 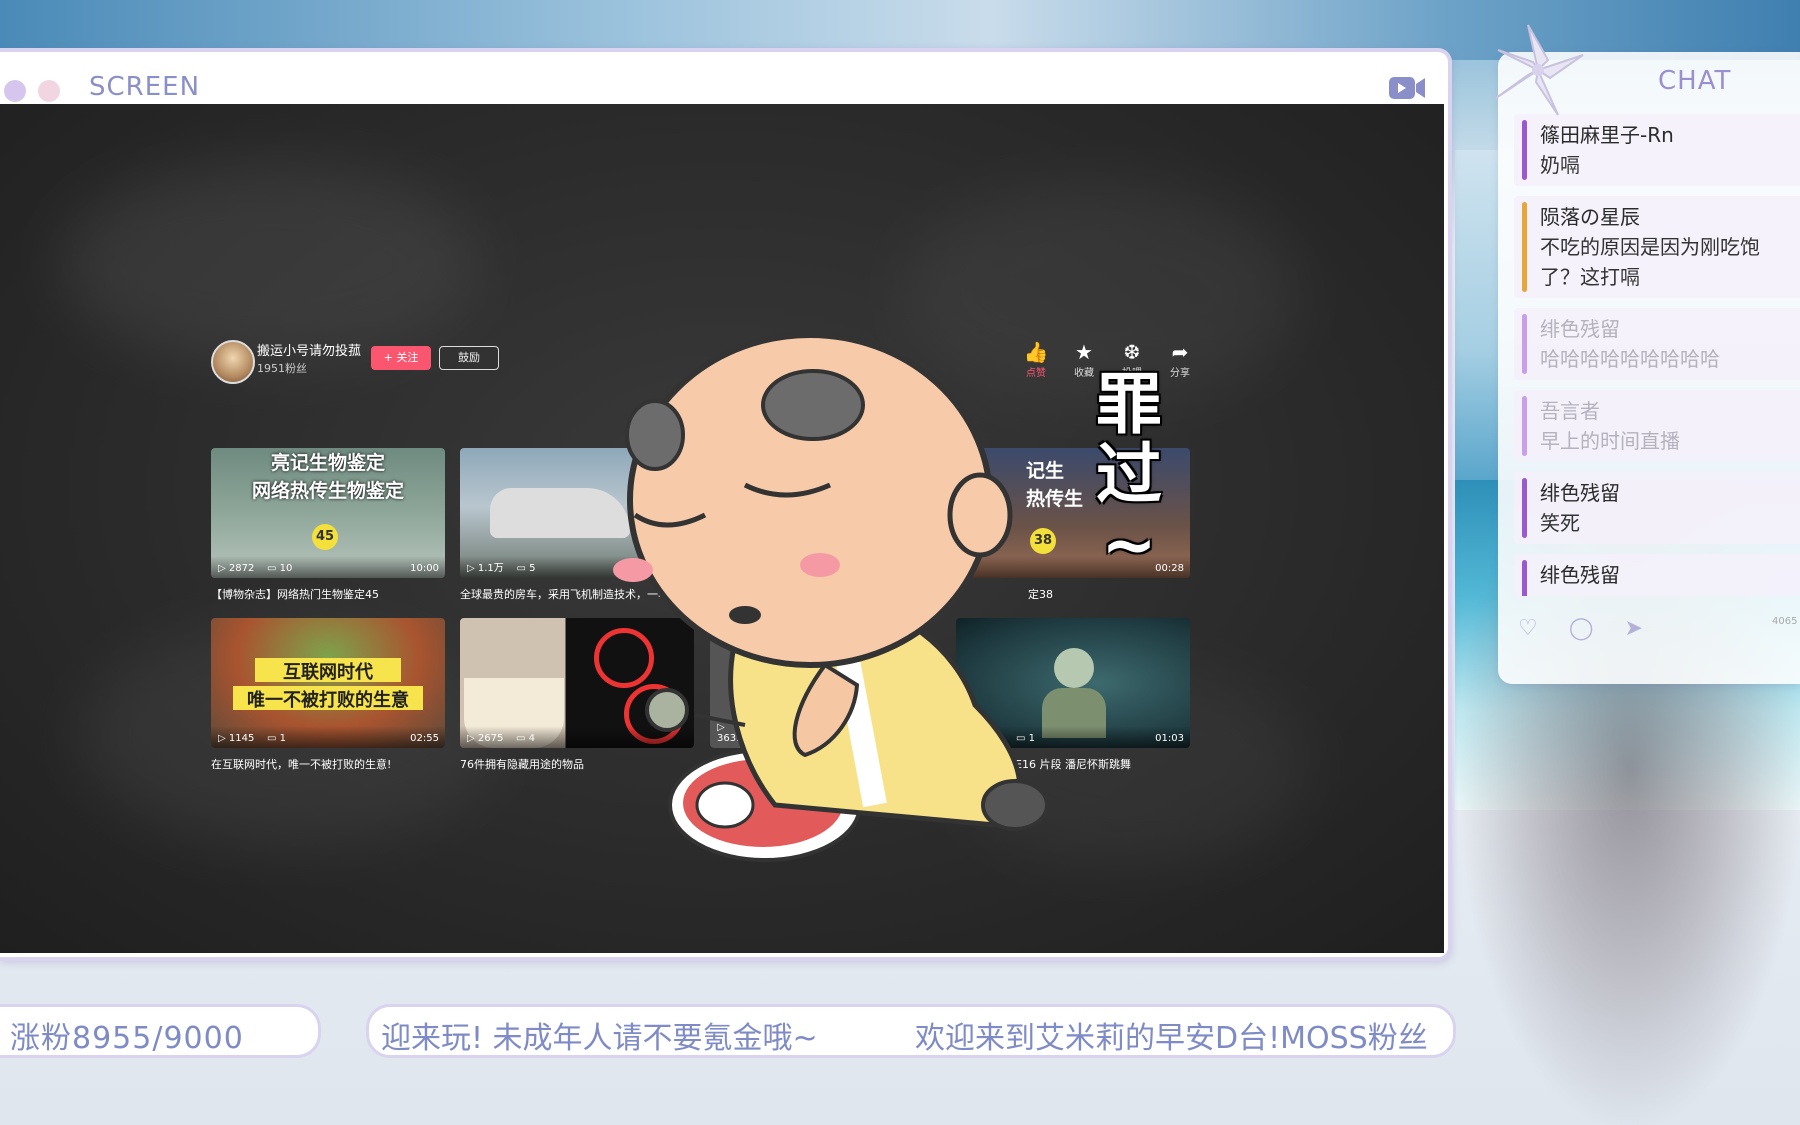 I want to click on chat-message: 陨落の星辰 不吃的原因是因为刚吃饱 了？这打嗝, so click(x=1657, y=247).